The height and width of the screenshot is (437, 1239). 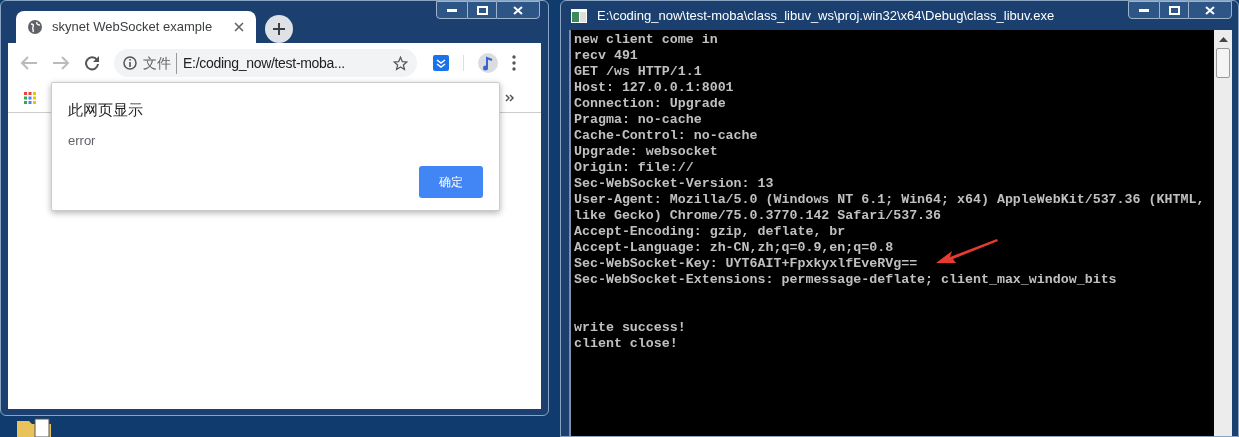 I want to click on console-line: Origin: file://, so click(x=634, y=168).